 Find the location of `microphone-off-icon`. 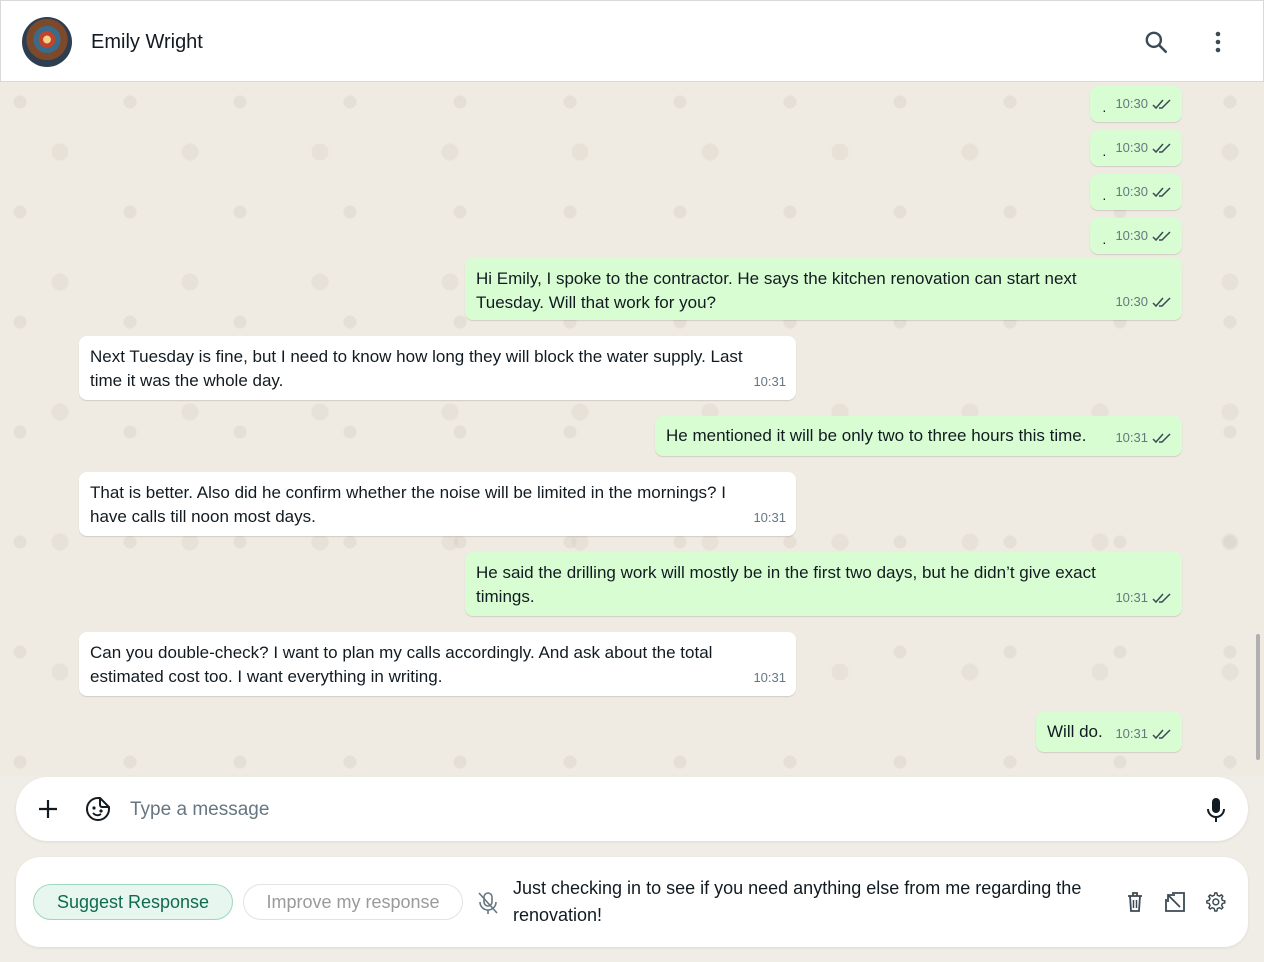

microphone-off-icon is located at coordinates (488, 903).